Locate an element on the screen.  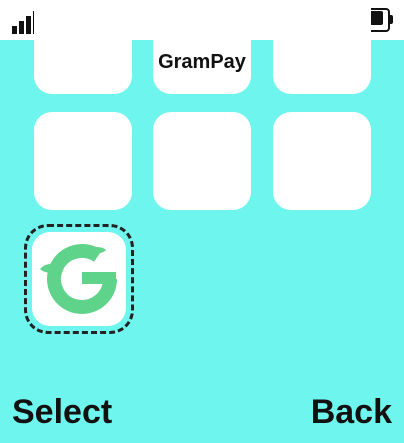
grampay-logo-icon is located at coordinates (78, 278).